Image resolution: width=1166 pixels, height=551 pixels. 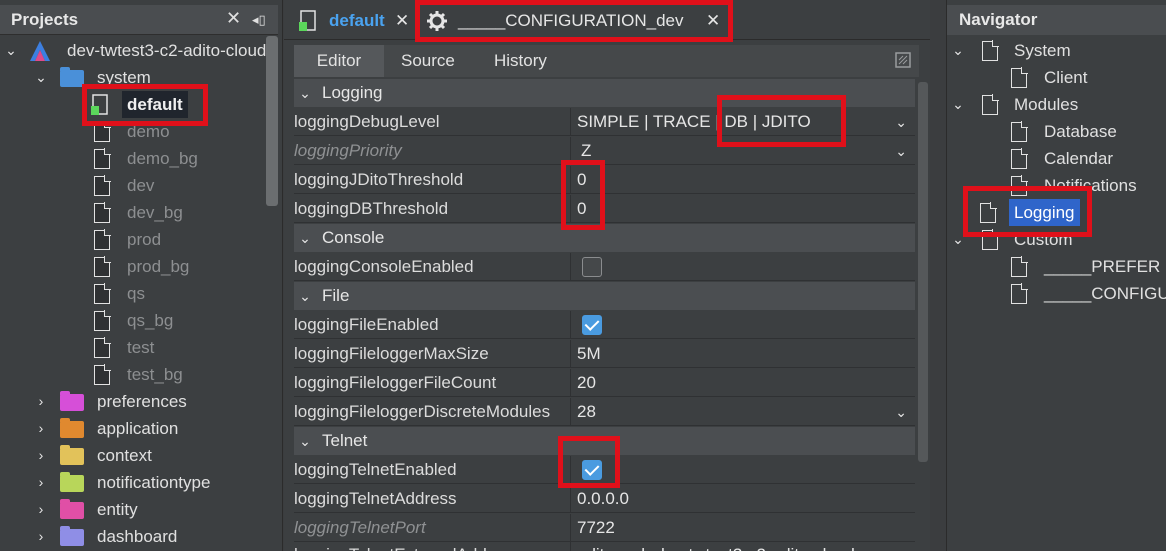 I want to click on tree-folder-application: › application, so click(x=135, y=428).